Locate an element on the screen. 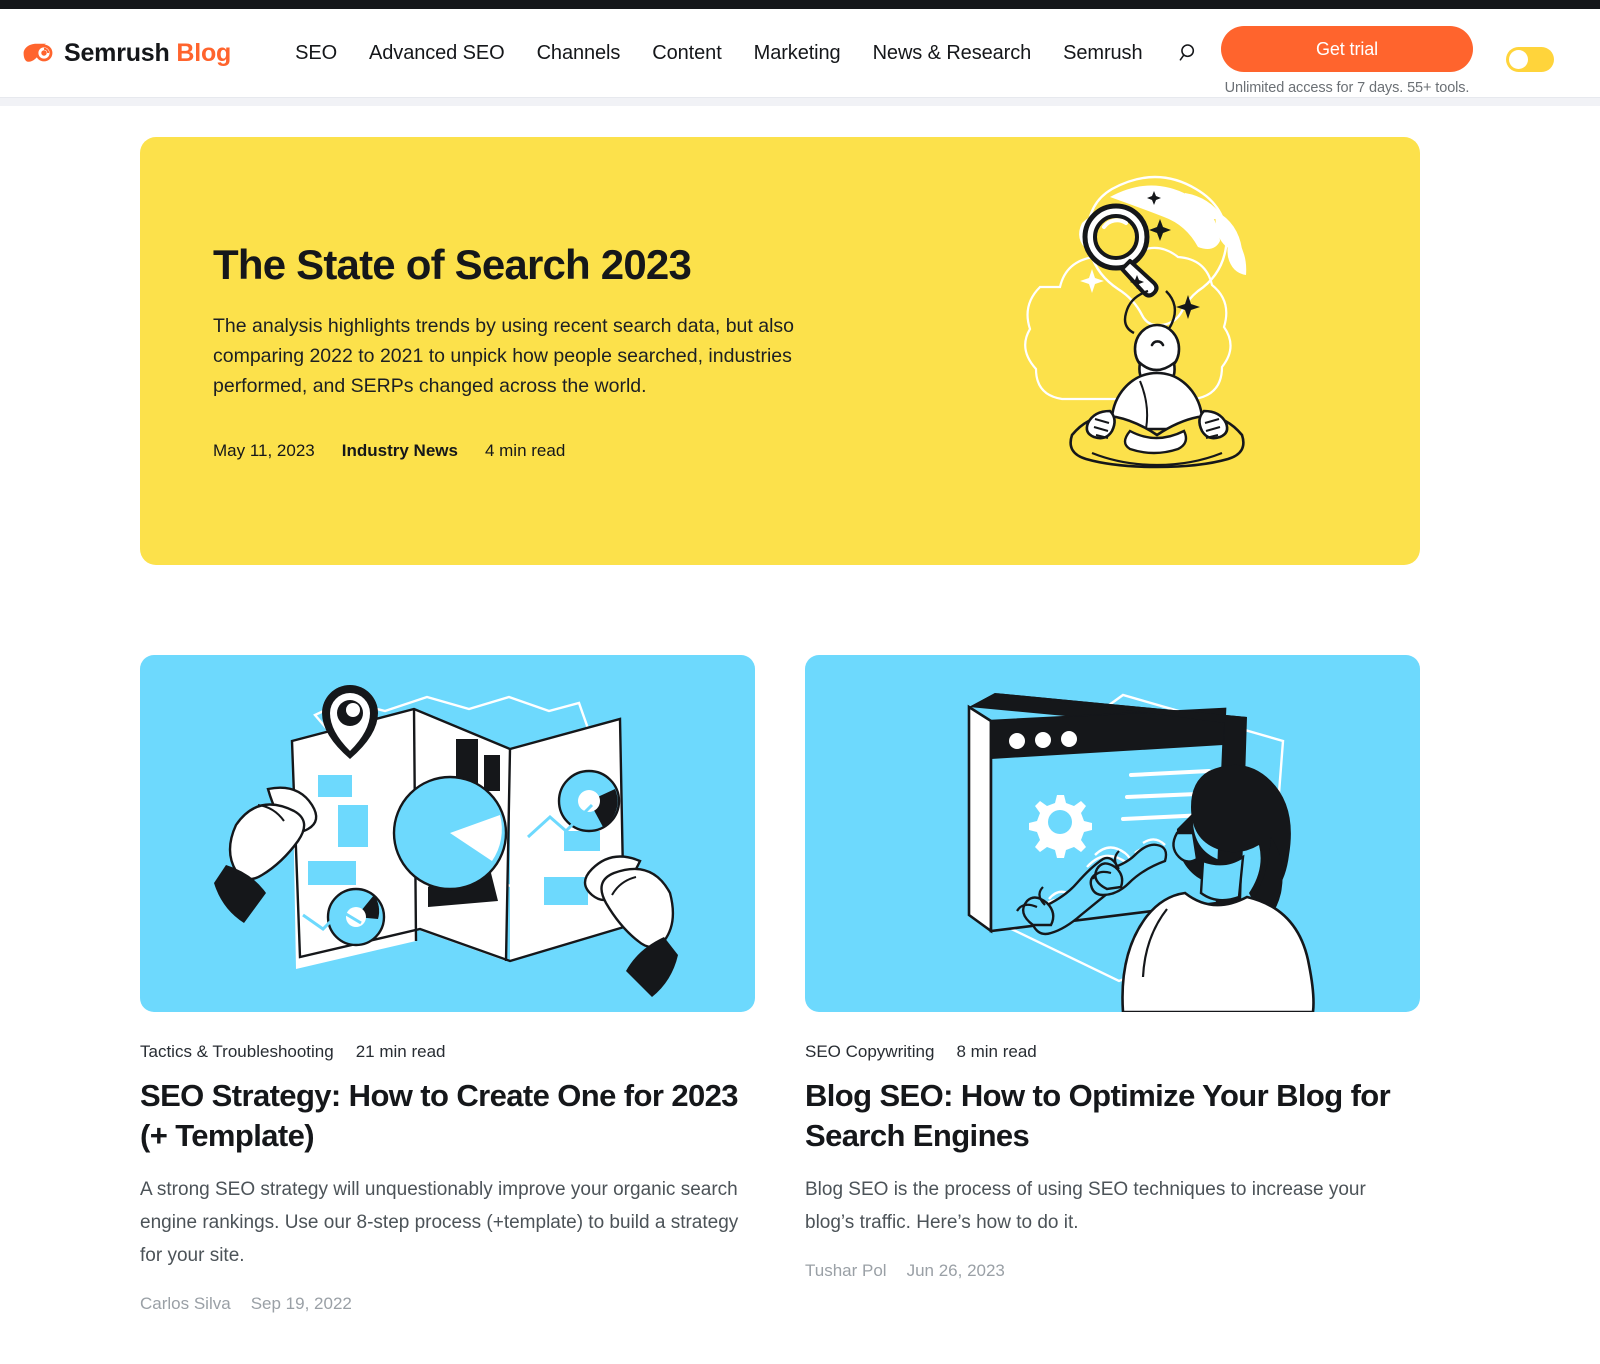  hero-meta: May 11, 2023 Industry News 4 min read is located at coordinates (533, 451).